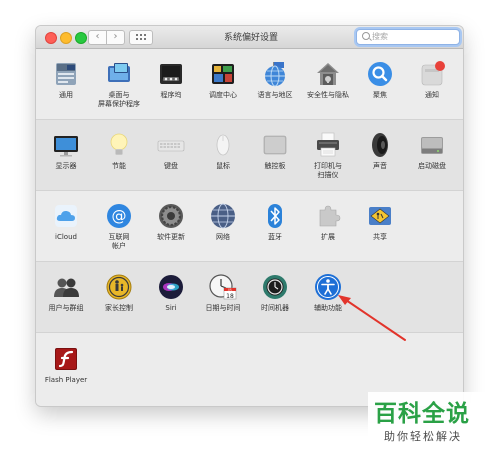  I want to click on highlight-arrow, so click(372, 318).